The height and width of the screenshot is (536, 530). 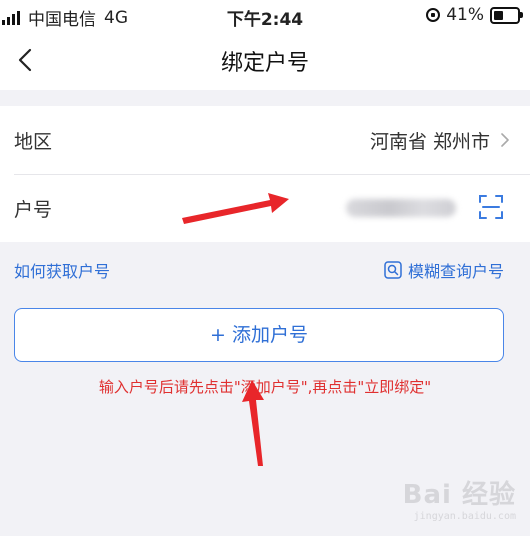 What do you see at coordinates (465, 15) in the screenshot?
I see `battery-percent: 41%` at bounding box center [465, 15].